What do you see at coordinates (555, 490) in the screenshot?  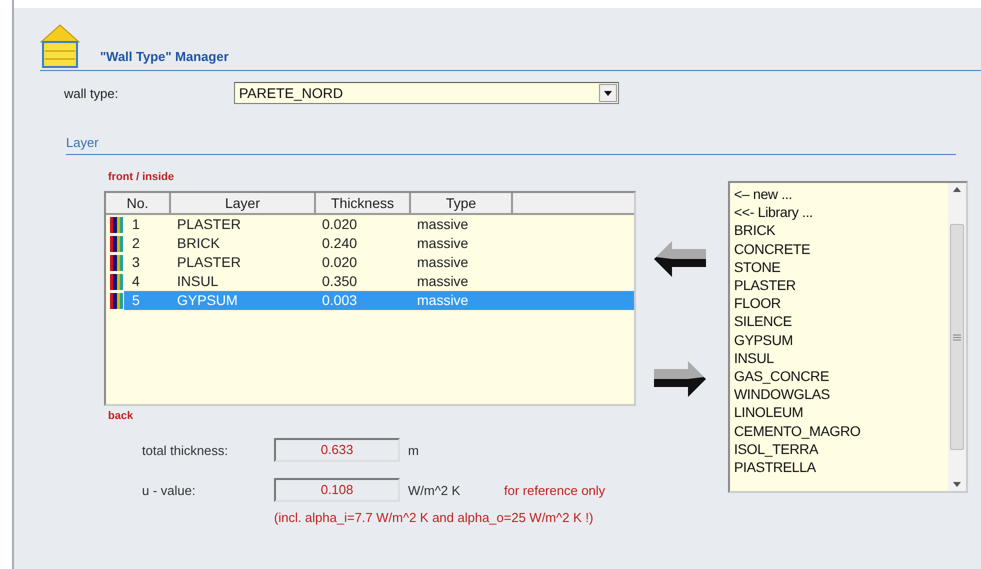 I see `reference-note: for reference only` at bounding box center [555, 490].